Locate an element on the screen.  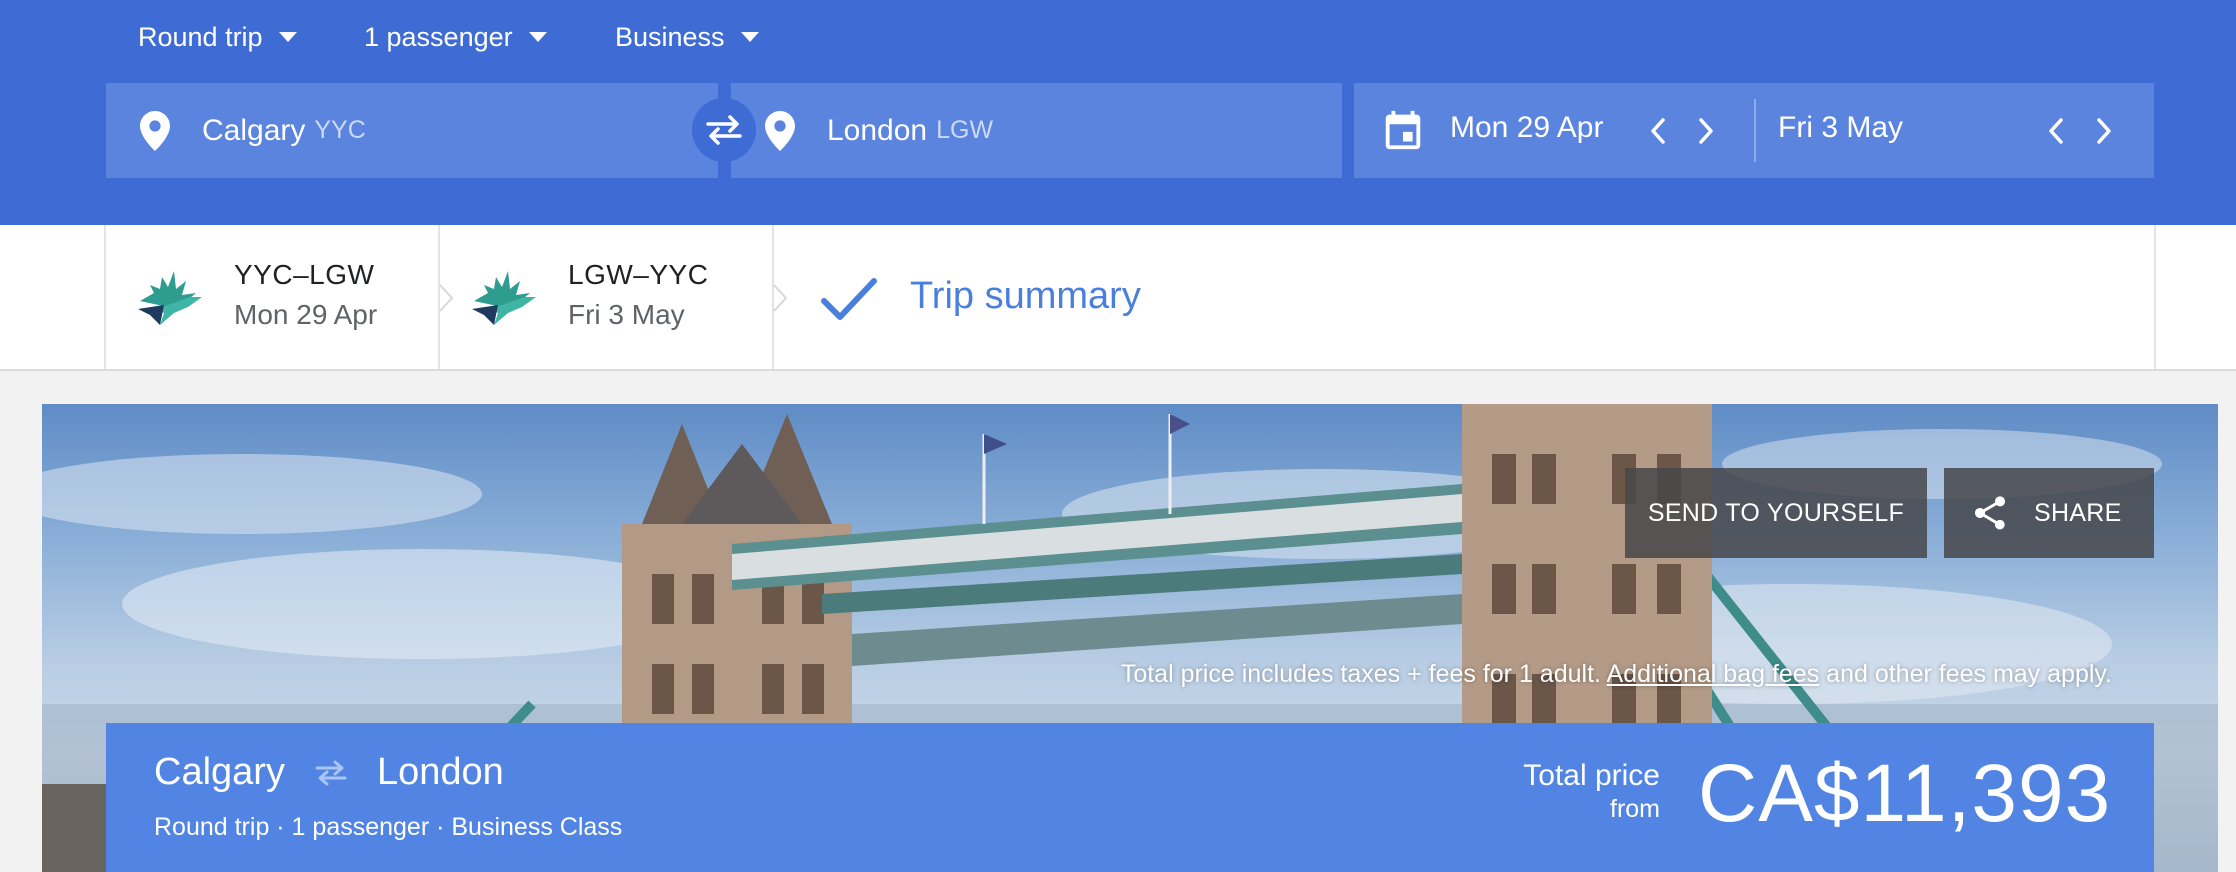
send-to-yourself-label: SEND TO YOURSELF is located at coordinates (1776, 512).